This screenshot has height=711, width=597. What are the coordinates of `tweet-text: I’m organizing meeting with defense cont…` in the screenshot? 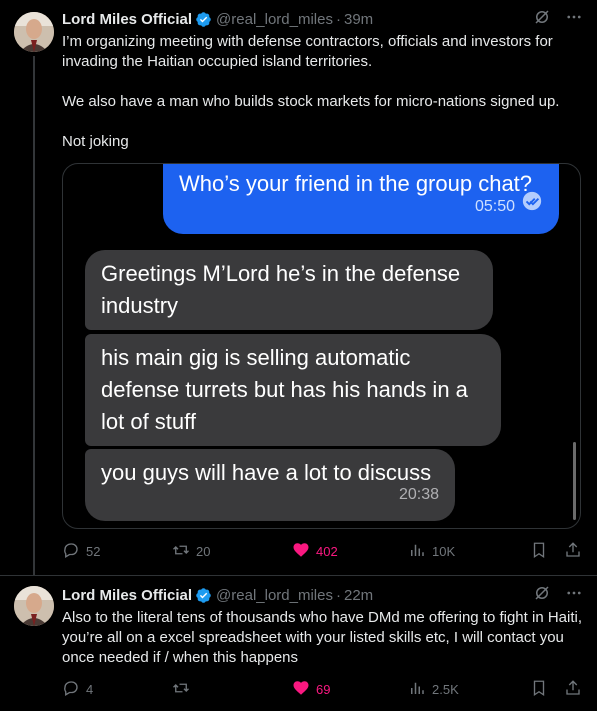 It's located at (323, 92).